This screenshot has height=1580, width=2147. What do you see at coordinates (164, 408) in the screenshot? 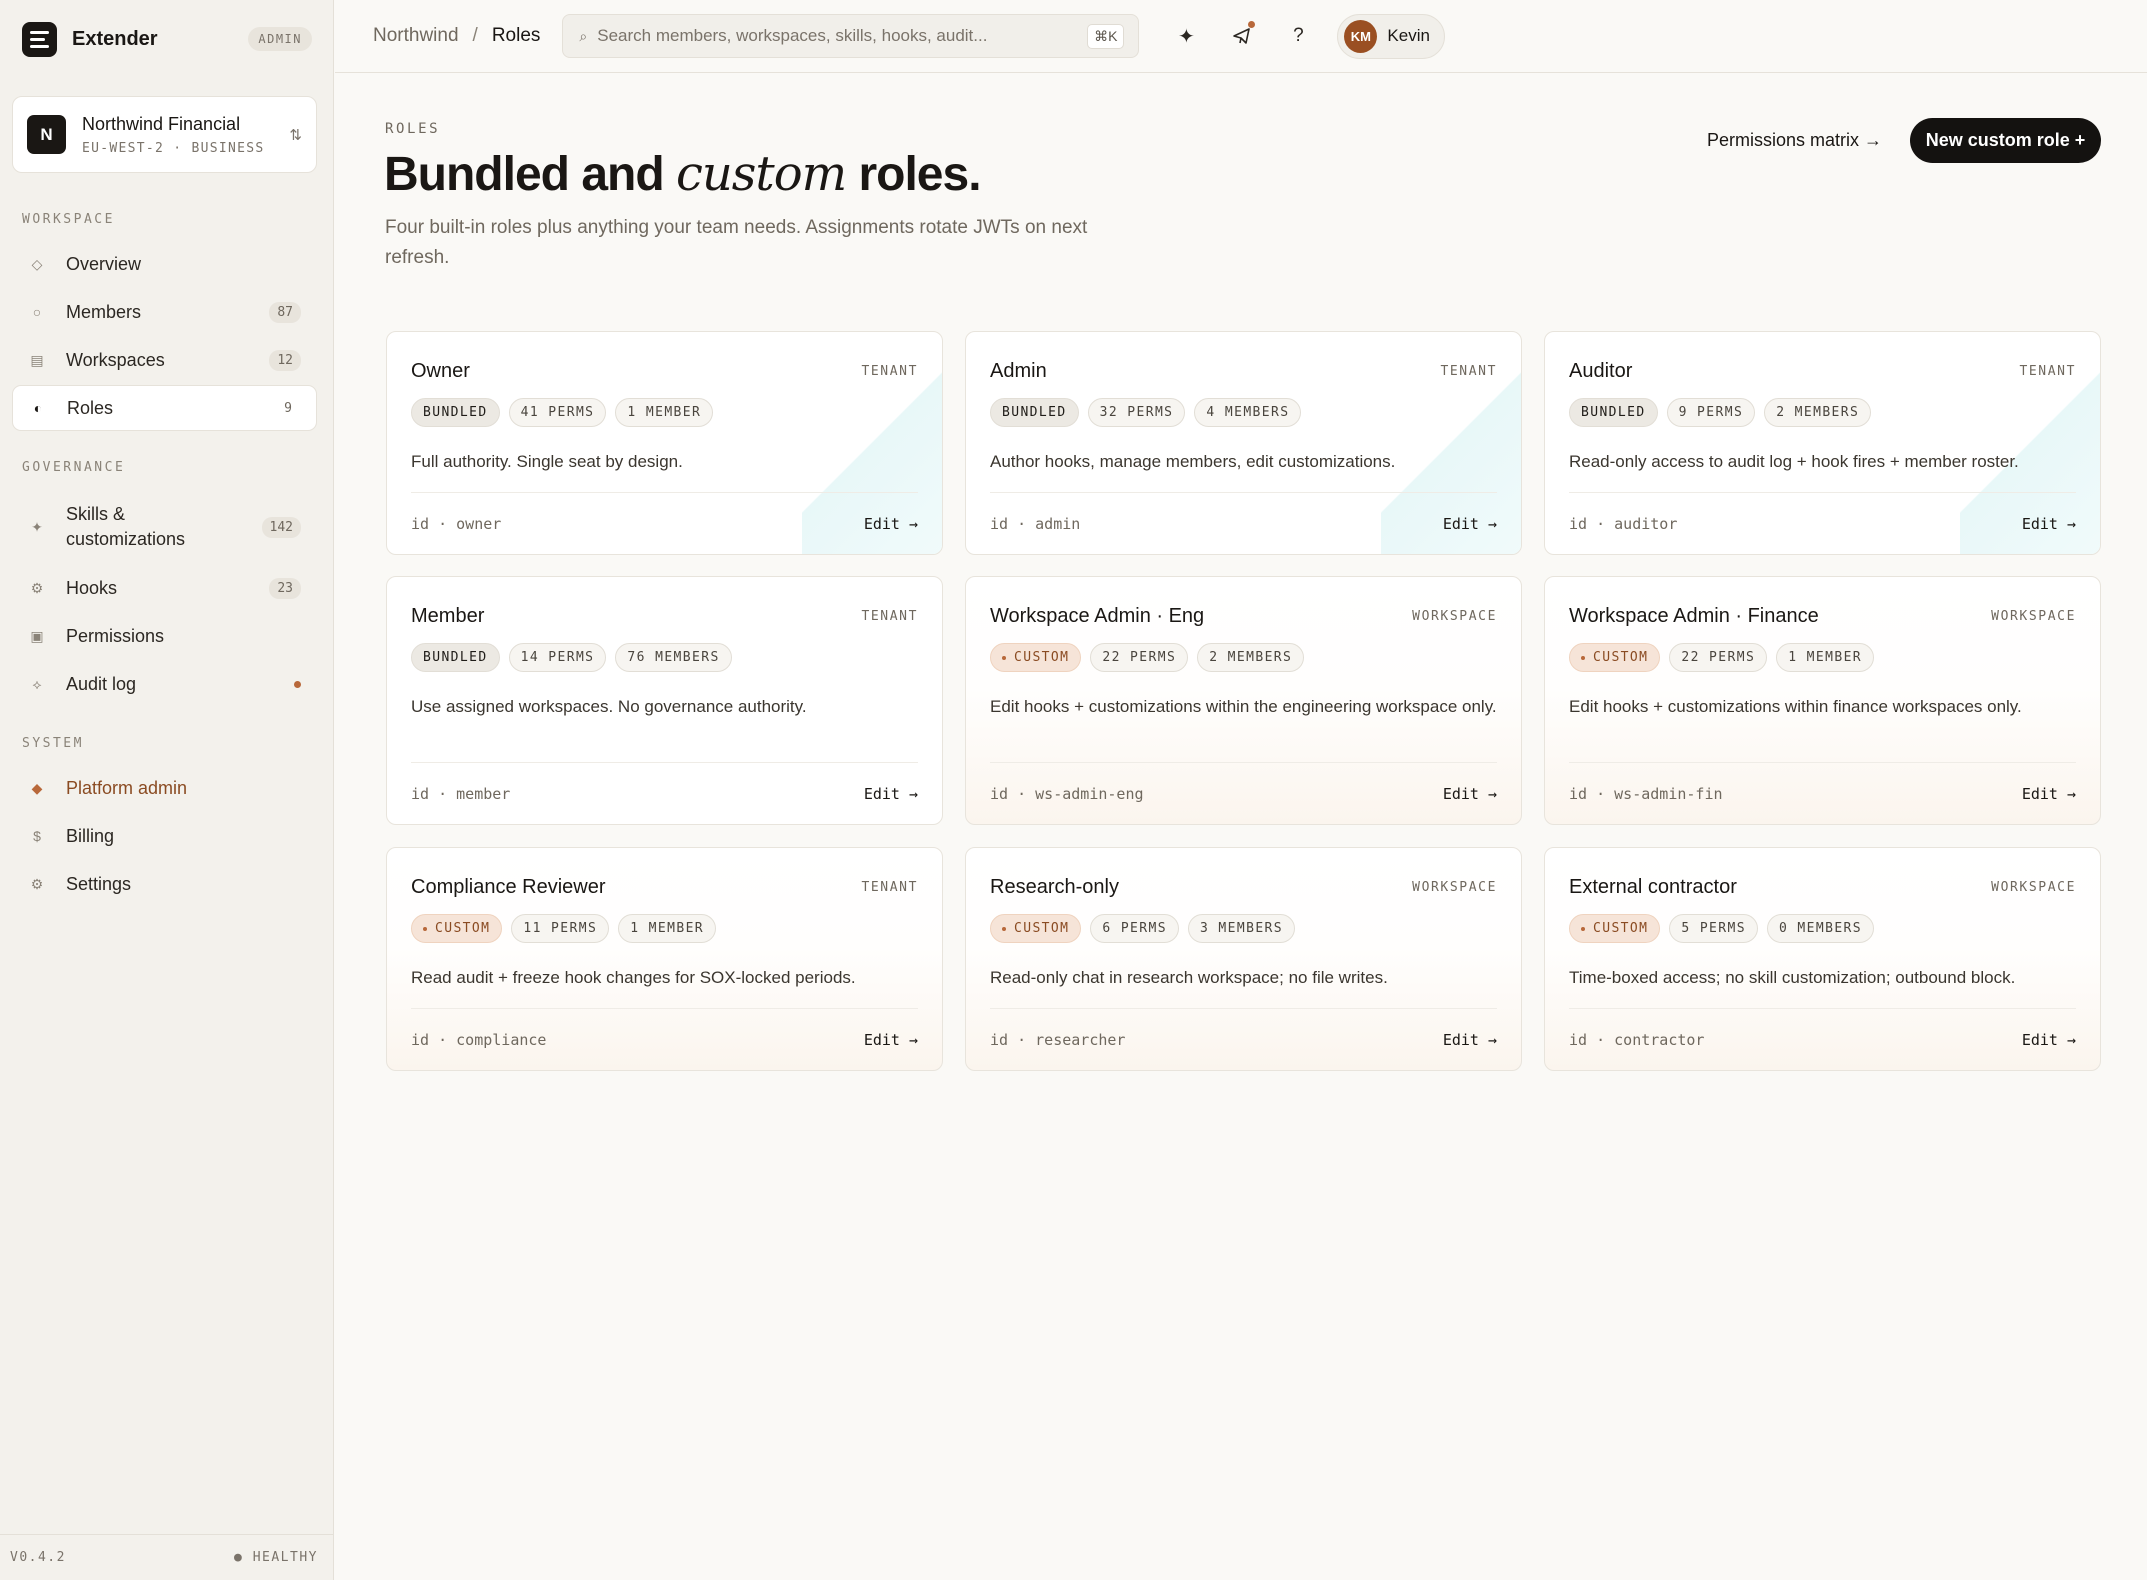
I see `sidebar-item-roles: ◐ Roles 9` at bounding box center [164, 408].